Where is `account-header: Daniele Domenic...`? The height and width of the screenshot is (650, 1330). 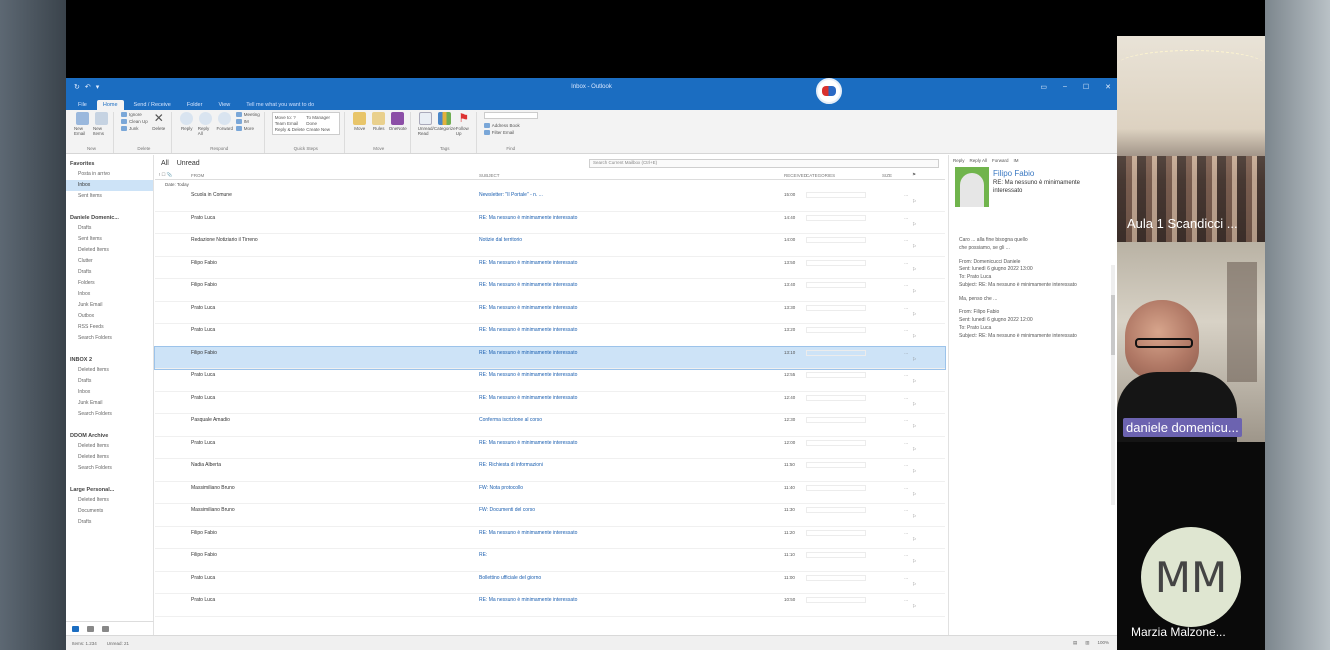
account-header: Daniele Domenic... is located at coordinates (109, 217).